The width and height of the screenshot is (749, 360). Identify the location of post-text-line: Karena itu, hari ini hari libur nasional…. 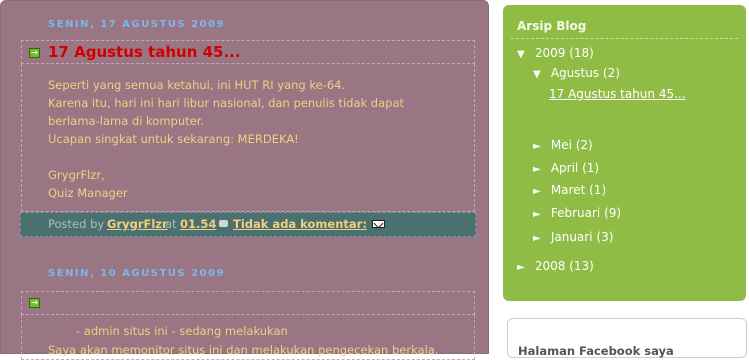
(226, 103).